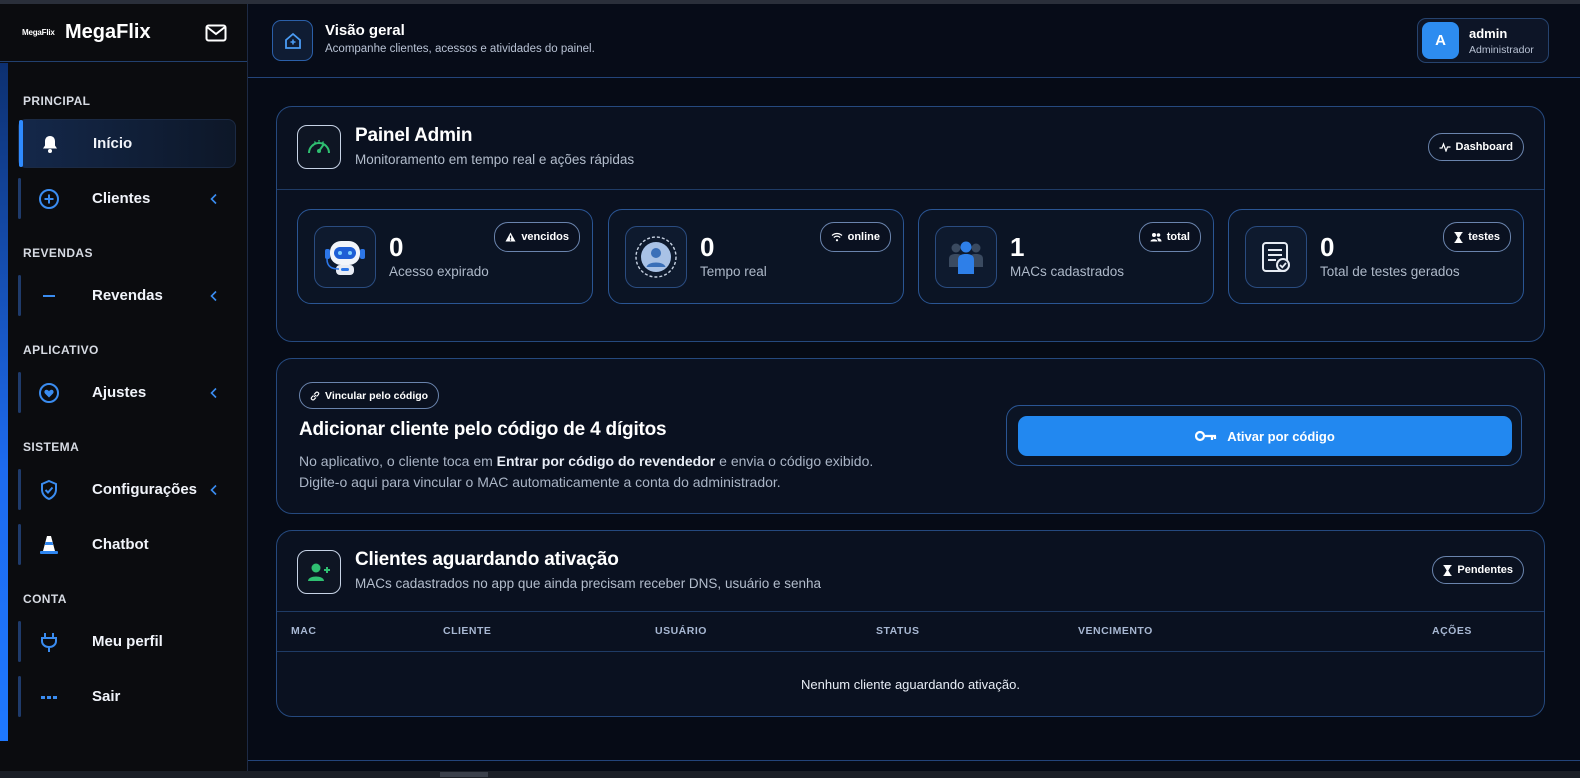 The width and height of the screenshot is (1580, 778). Describe the element at coordinates (1484, 237) in the screenshot. I see `stat-badge-label: testes` at that location.